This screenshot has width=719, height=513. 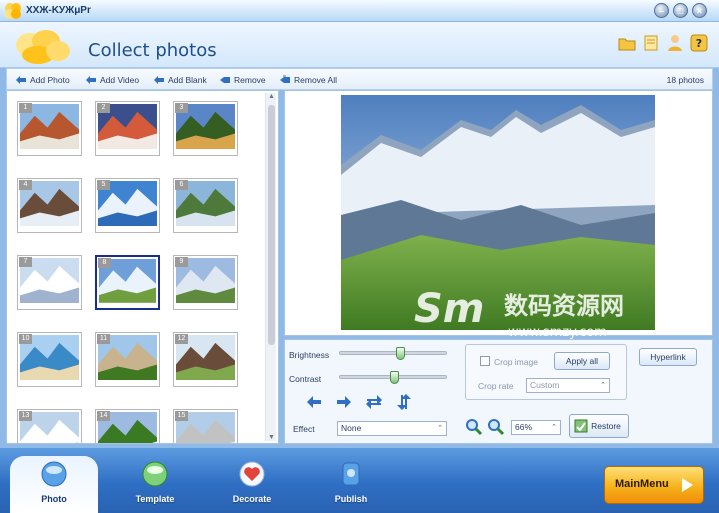 What do you see at coordinates (485, 361) in the screenshot?
I see `crop-image-checkbox` at bounding box center [485, 361].